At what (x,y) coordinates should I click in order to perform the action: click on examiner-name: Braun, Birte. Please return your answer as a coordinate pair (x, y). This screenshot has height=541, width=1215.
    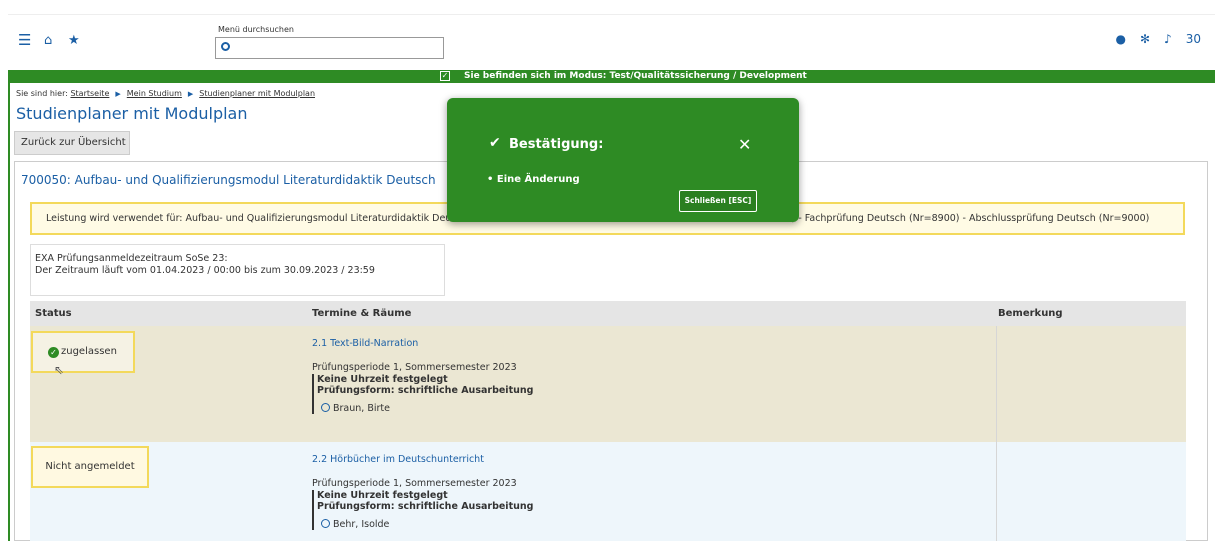
    Looking at the image, I should click on (361, 408).